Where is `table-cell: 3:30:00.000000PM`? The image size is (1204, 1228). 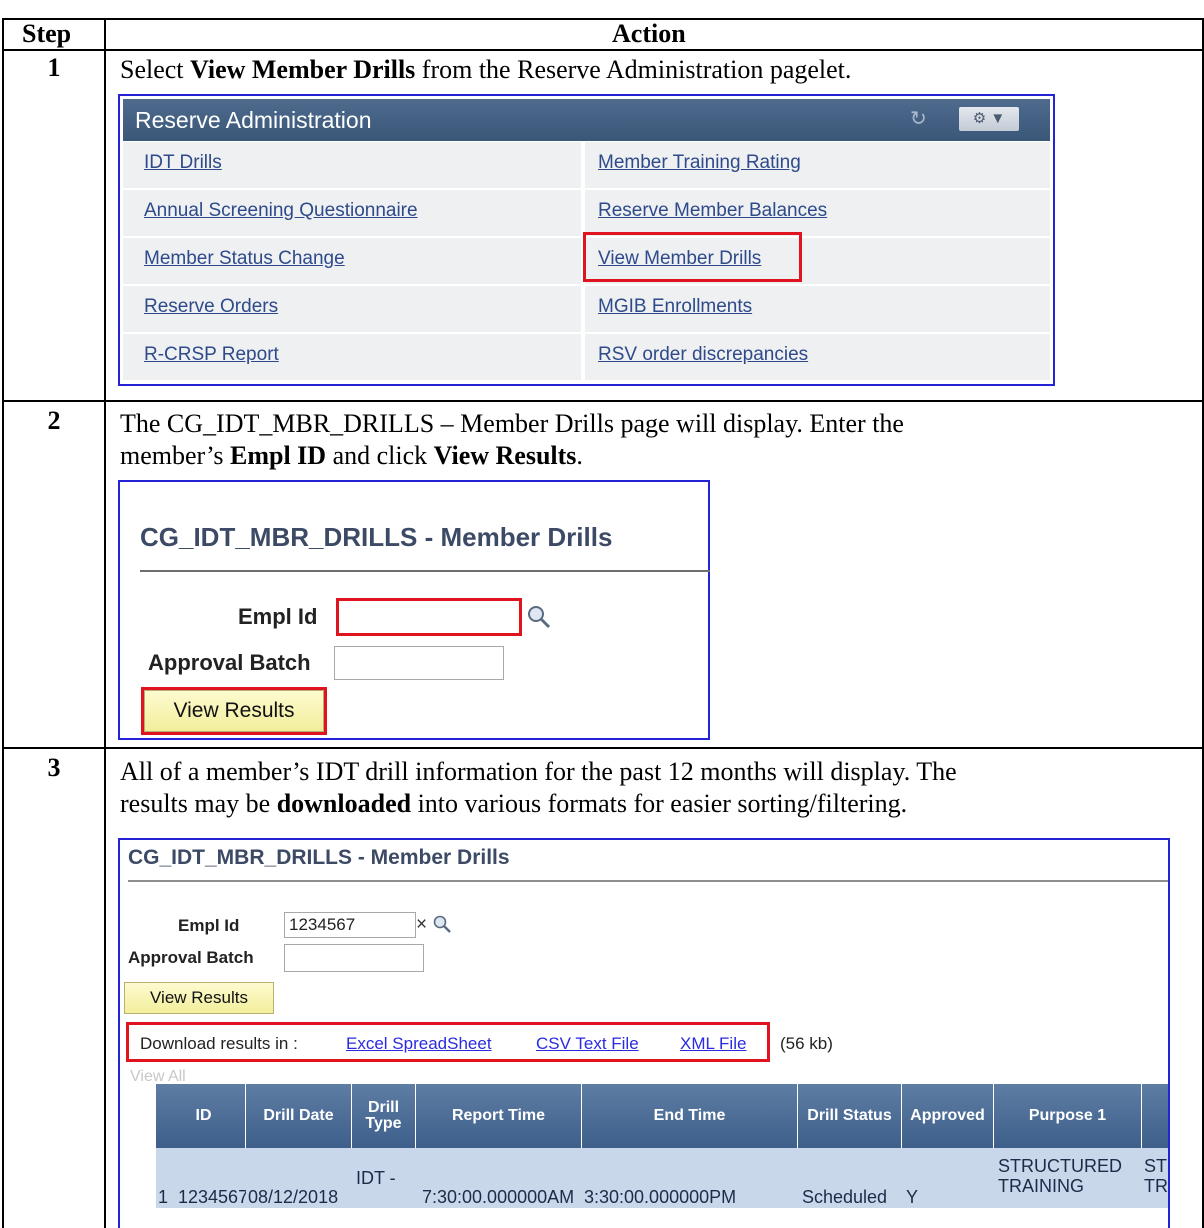
table-cell: 3:30:00.000000PM is located at coordinates (690, 1178).